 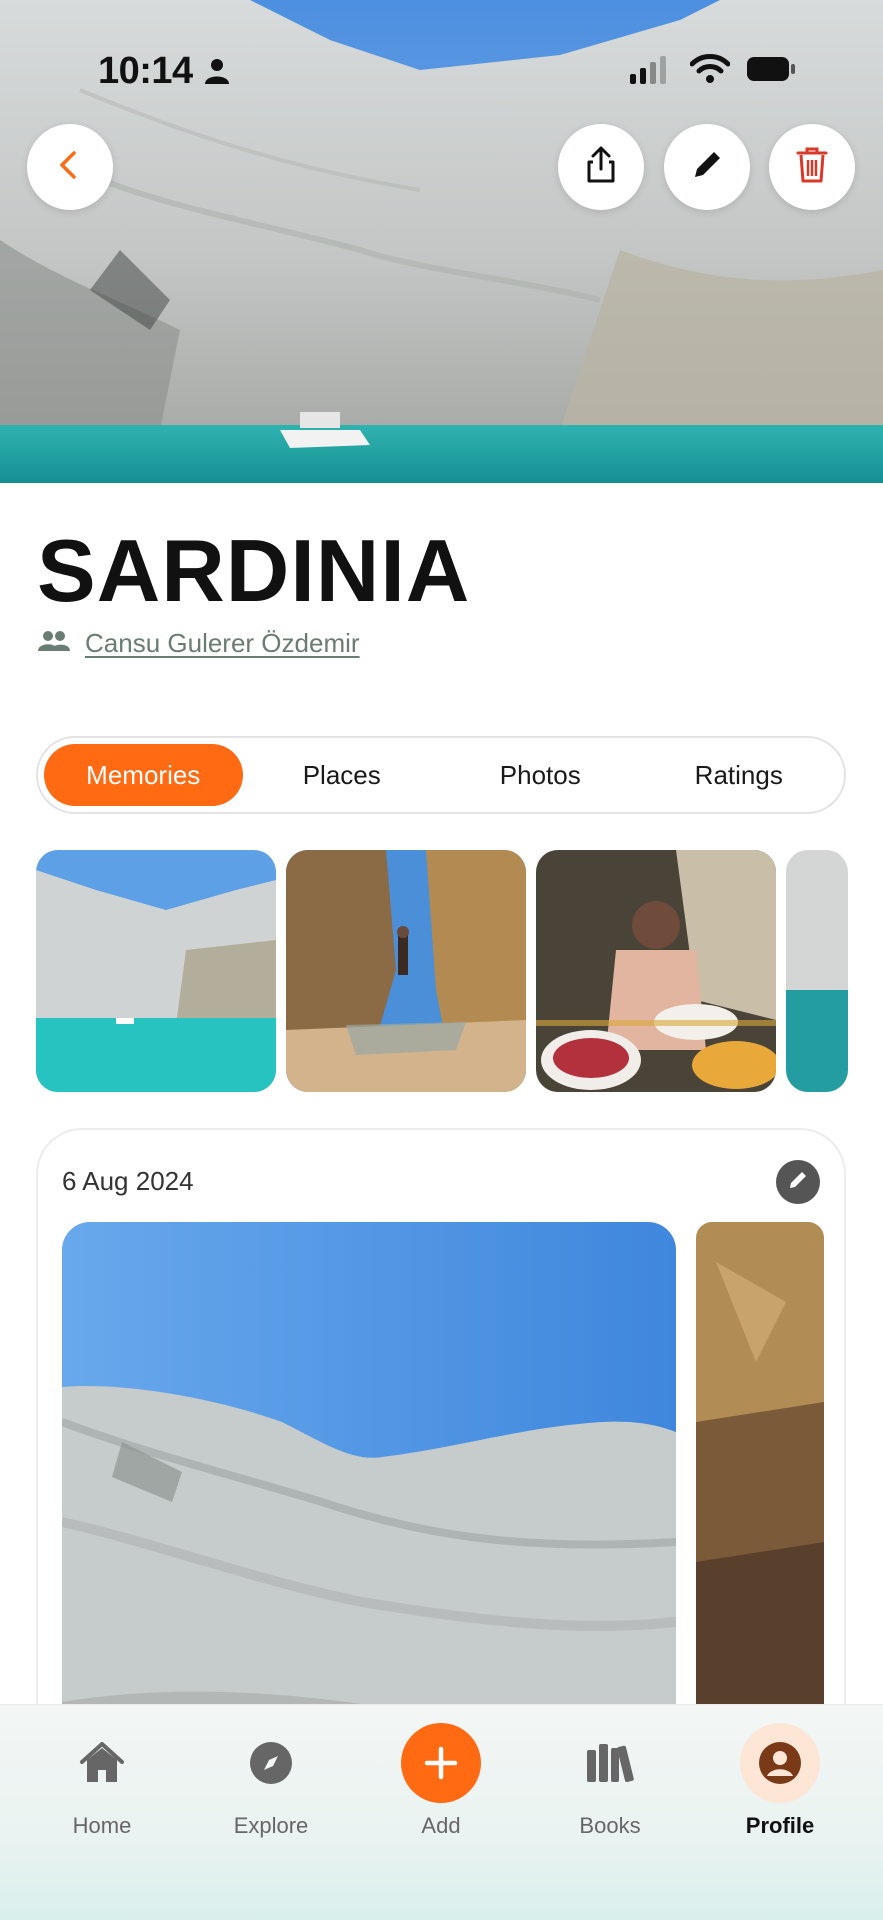 I want to click on status-bar: 10:14, so click(x=441, y=70).